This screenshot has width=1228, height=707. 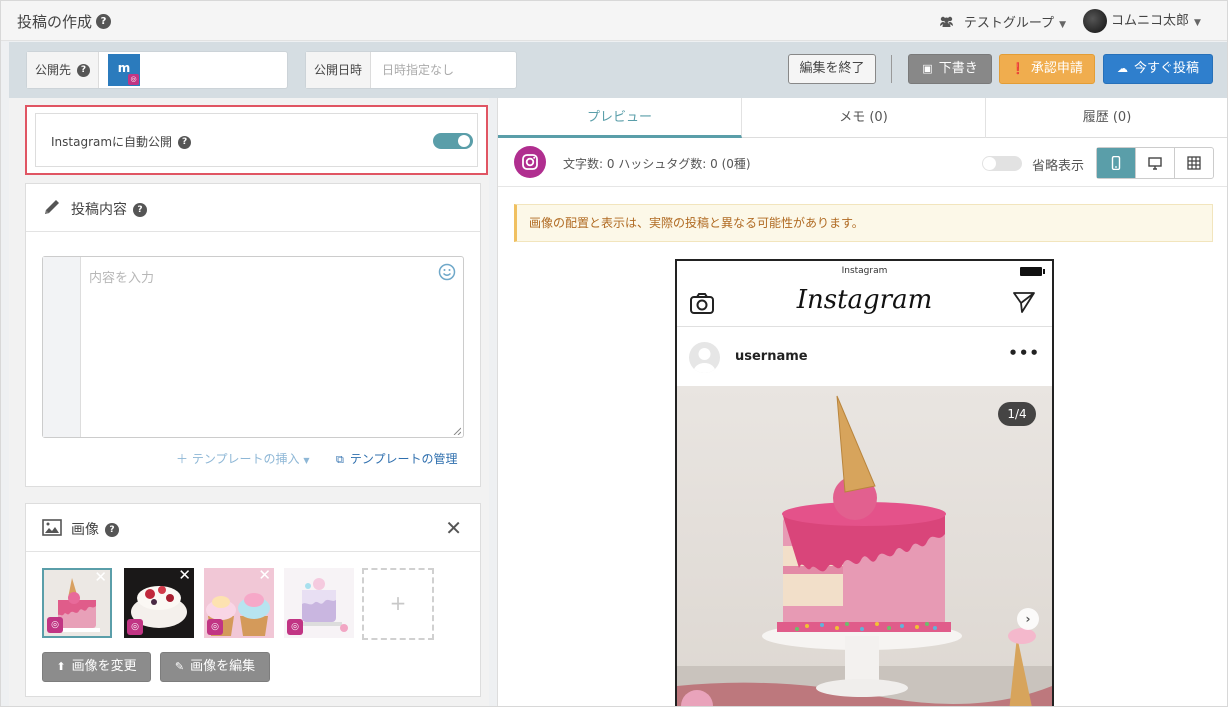 I want to click on desktop-icon, so click(x=1155, y=163).